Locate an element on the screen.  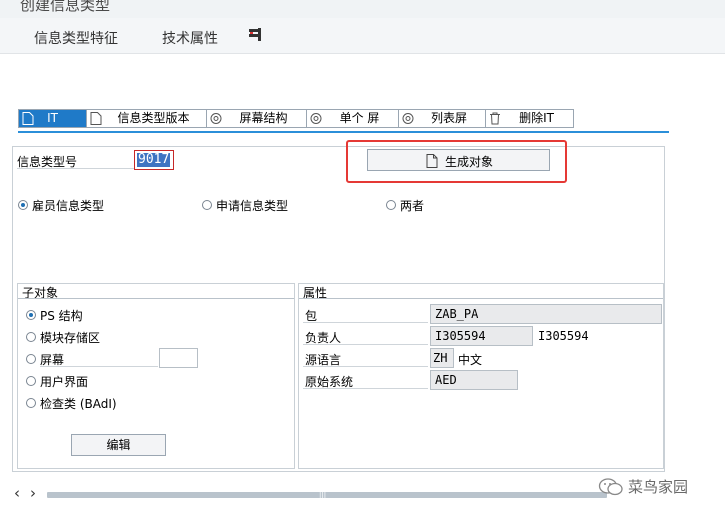
radio-user-interface-label: 用户界面 is located at coordinates (64, 382).